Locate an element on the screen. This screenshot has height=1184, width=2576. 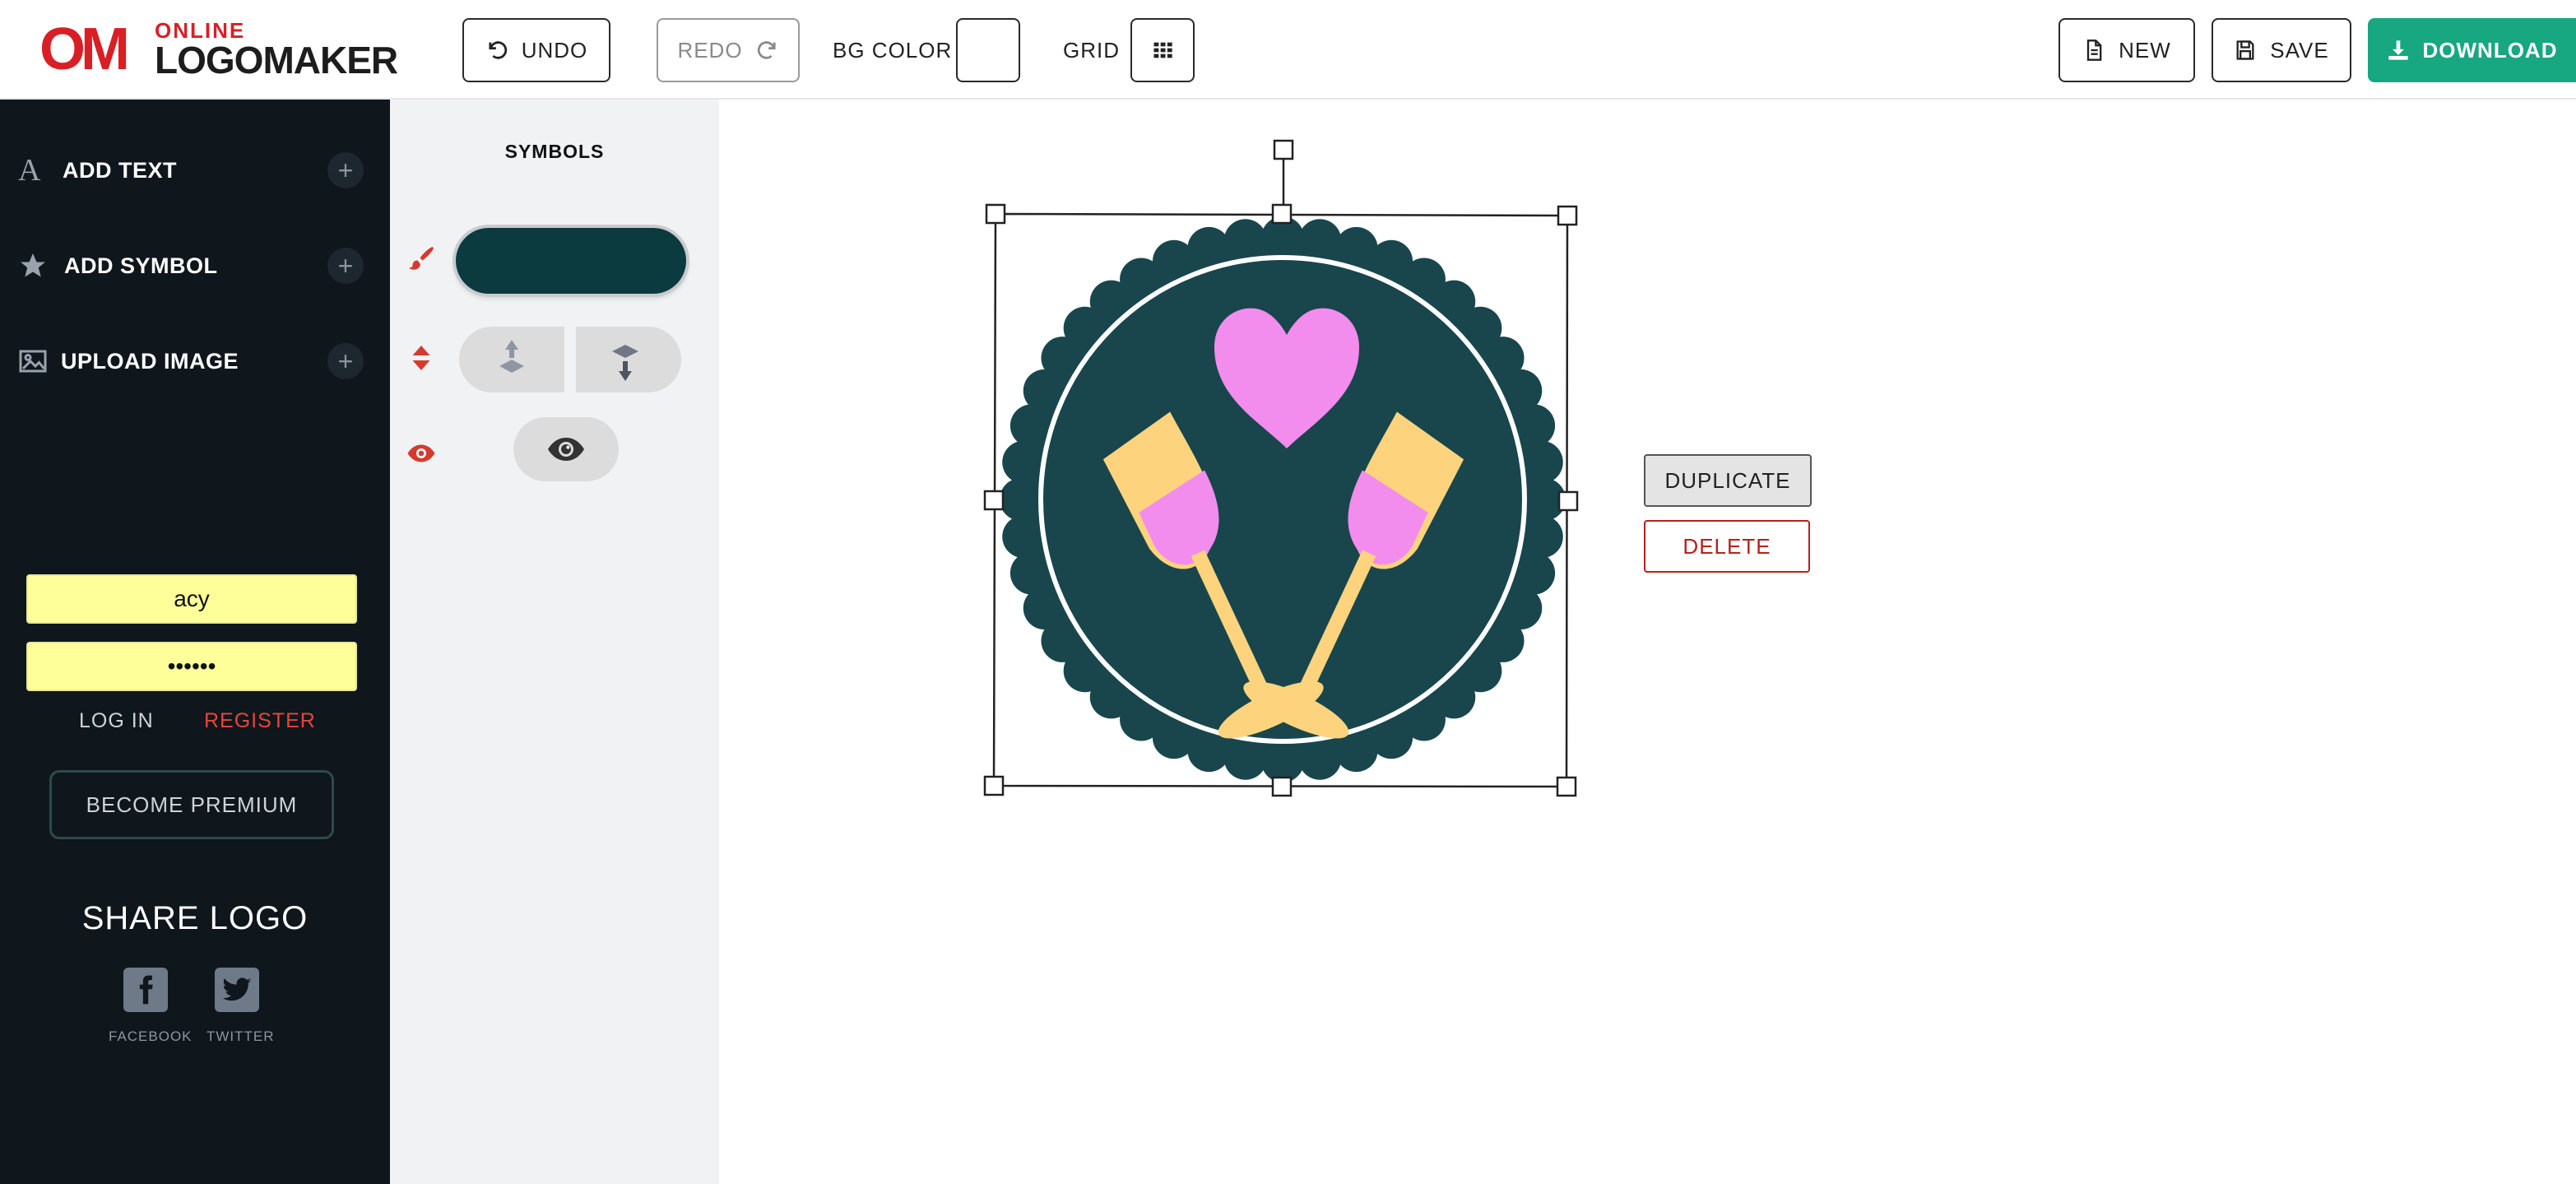
sidebar-item-add-symbol: ADD SYMBOL + is located at coordinates (195, 266).